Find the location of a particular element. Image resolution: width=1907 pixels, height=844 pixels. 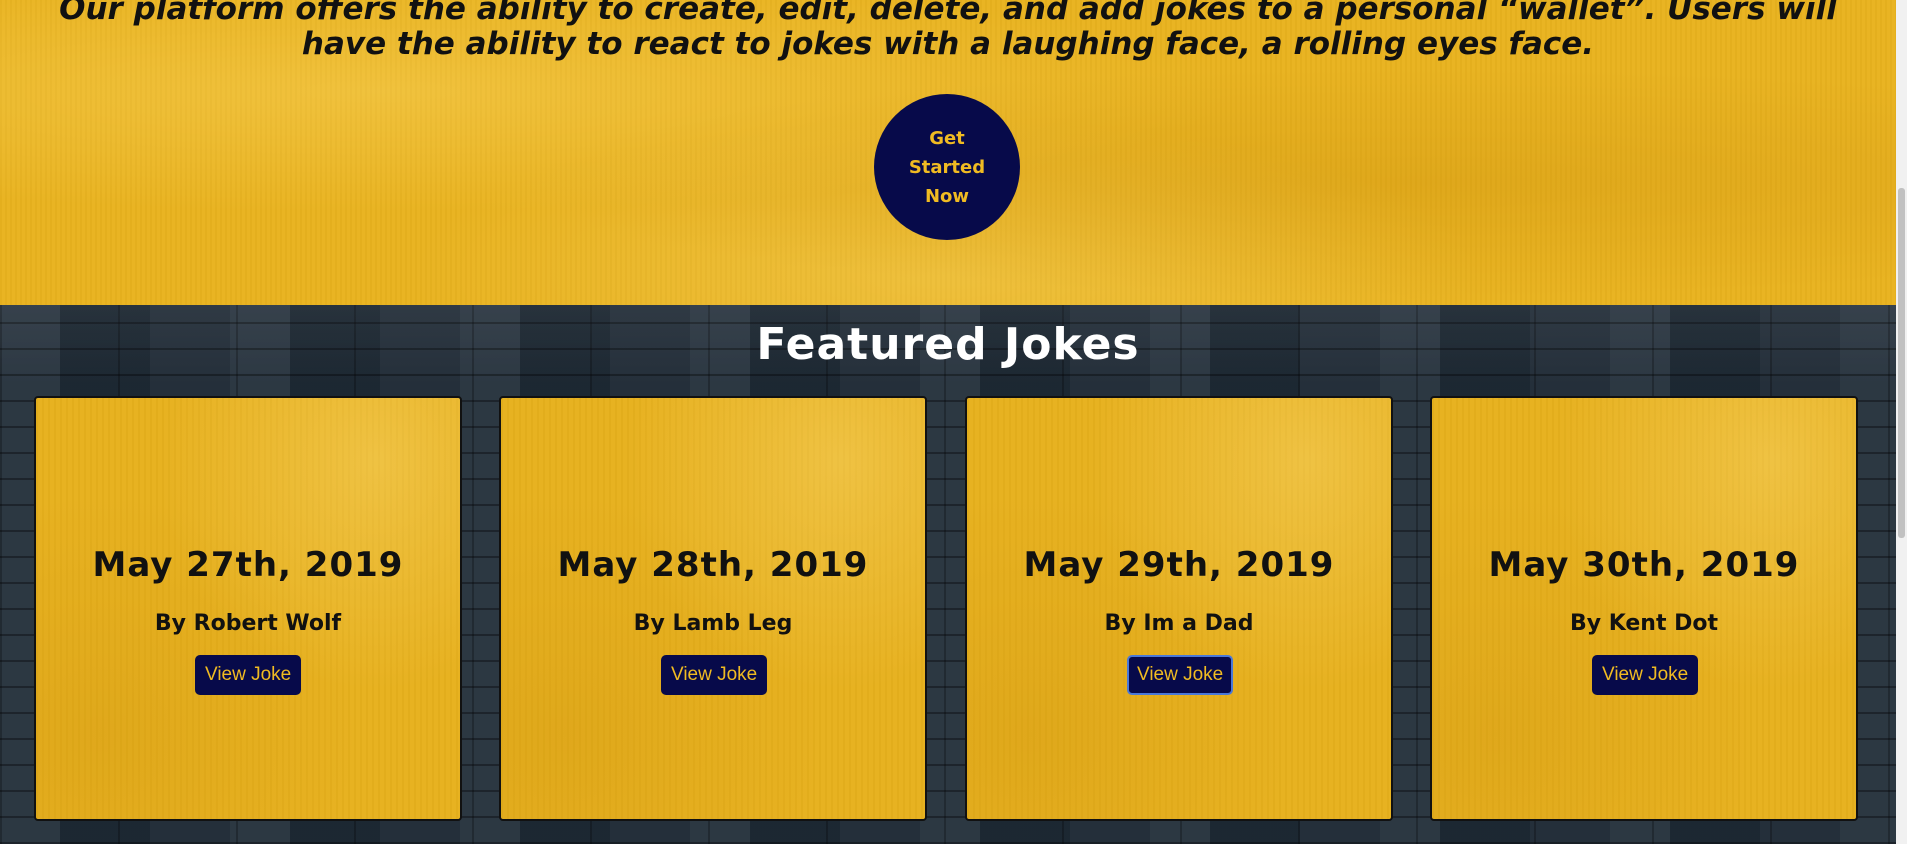

scrollbar-thumb is located at coordinates (1901, 363).